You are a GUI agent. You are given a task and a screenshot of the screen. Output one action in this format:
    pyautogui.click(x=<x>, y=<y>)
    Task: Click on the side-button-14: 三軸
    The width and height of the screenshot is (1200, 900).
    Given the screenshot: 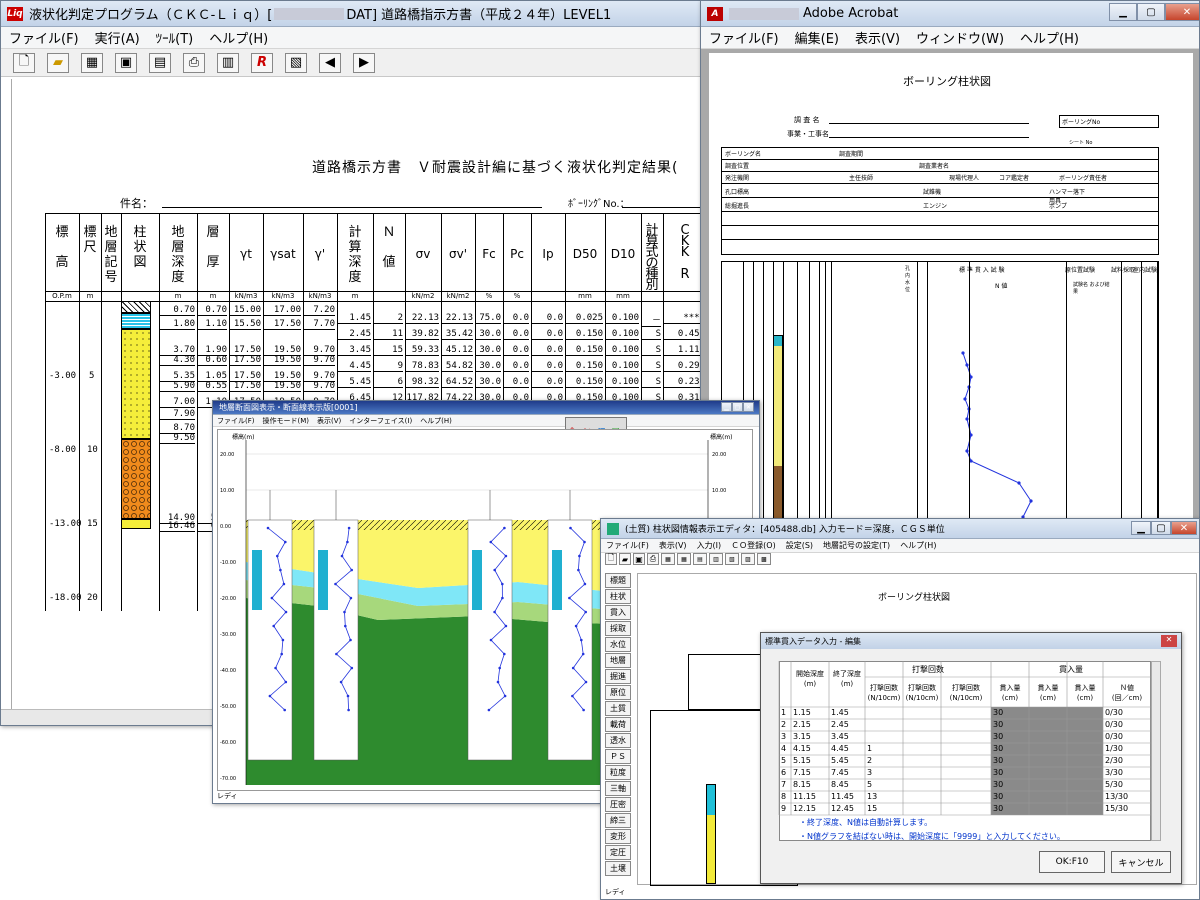 What is the action you would take?
    pyautogui.click(x=618, y=788)
    